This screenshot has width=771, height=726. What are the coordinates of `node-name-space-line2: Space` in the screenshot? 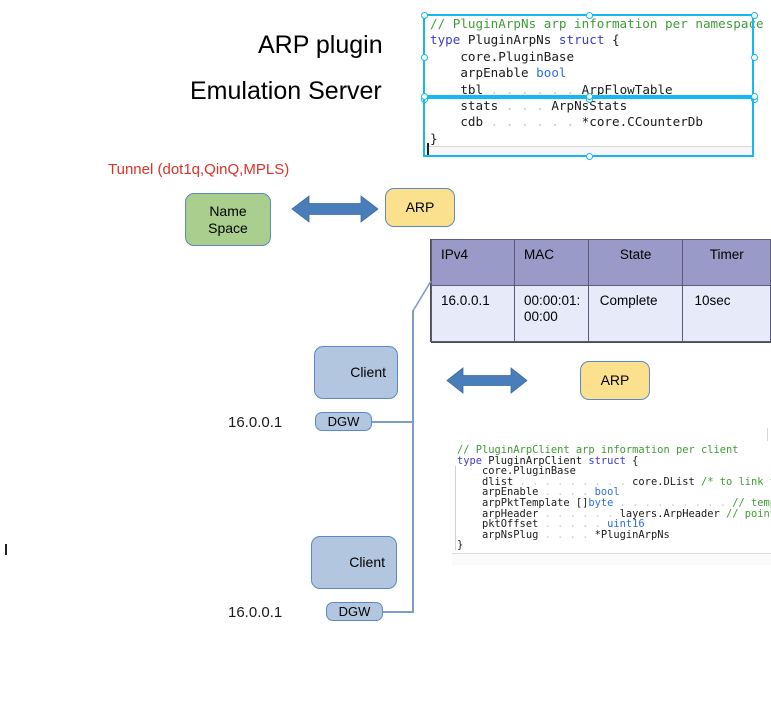 It's located at (228, 227).